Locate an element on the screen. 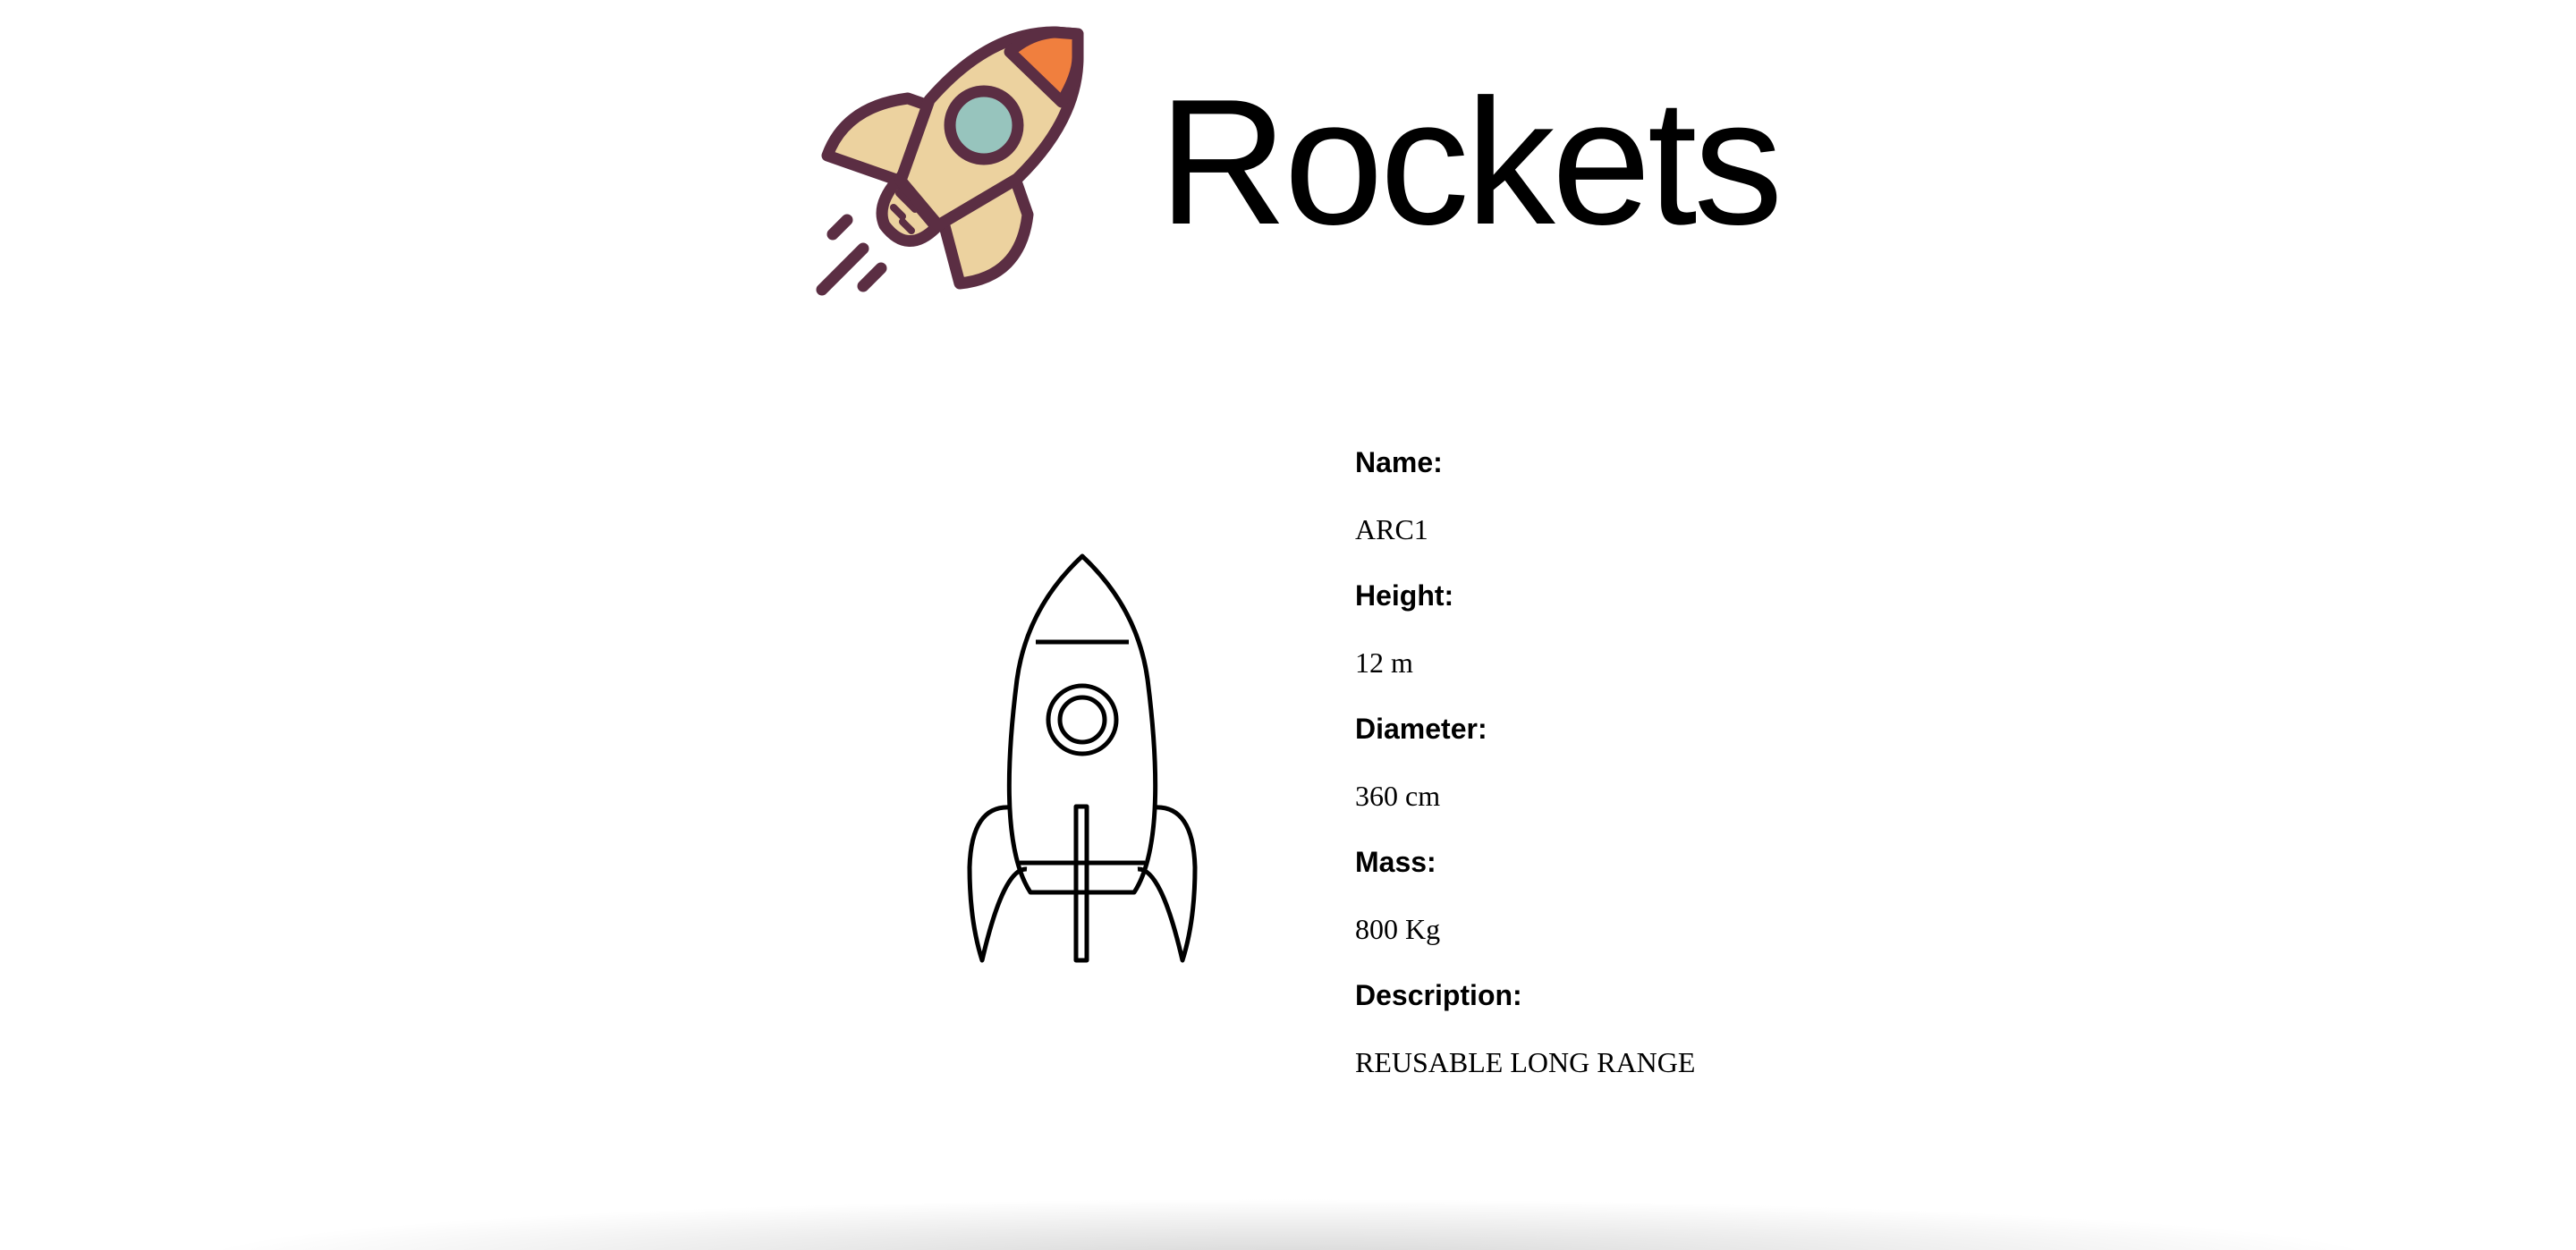  bottom-shadow is located at coordinates (1288, 1224).